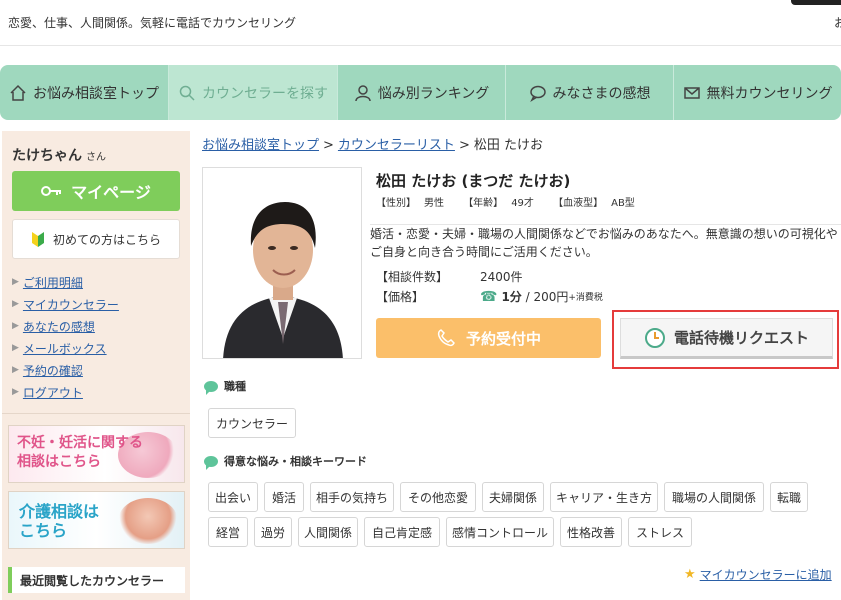  I want to click on sidebar-link-label: ご利用明細, so click(53, 282).